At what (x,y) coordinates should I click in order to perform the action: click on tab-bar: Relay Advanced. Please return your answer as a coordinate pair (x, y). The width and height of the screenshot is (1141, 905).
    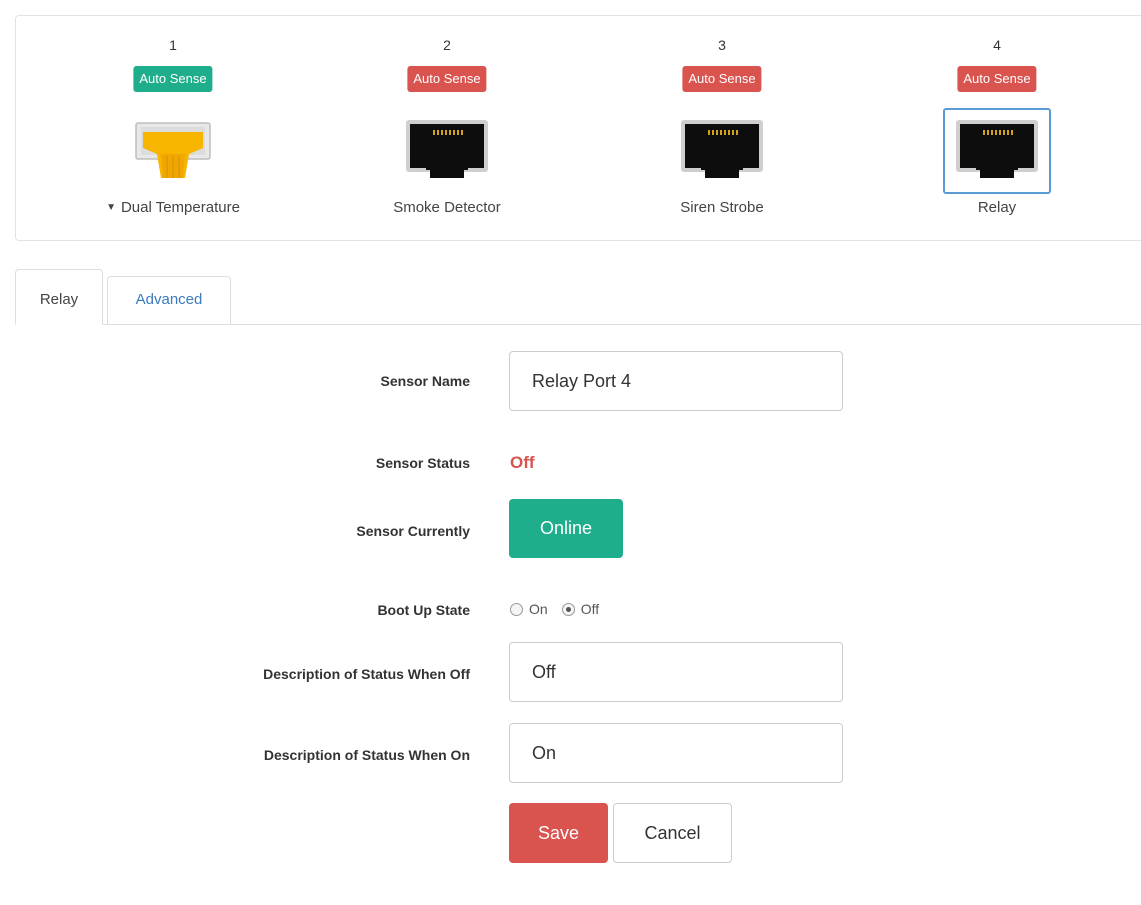
    Looking at the image, I should click on (578, 296).